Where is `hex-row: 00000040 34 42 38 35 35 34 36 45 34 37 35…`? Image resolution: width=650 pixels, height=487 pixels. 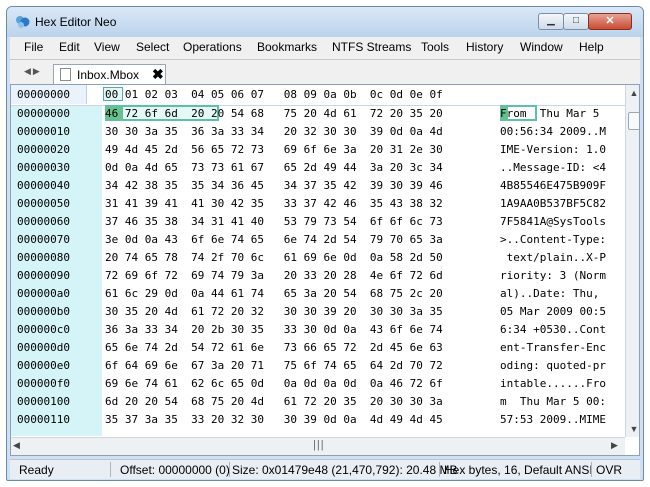 hex-row: 00000040 34 42 38 35 35 34 36 45 34 37 35… is located at coordinates (311, 186).